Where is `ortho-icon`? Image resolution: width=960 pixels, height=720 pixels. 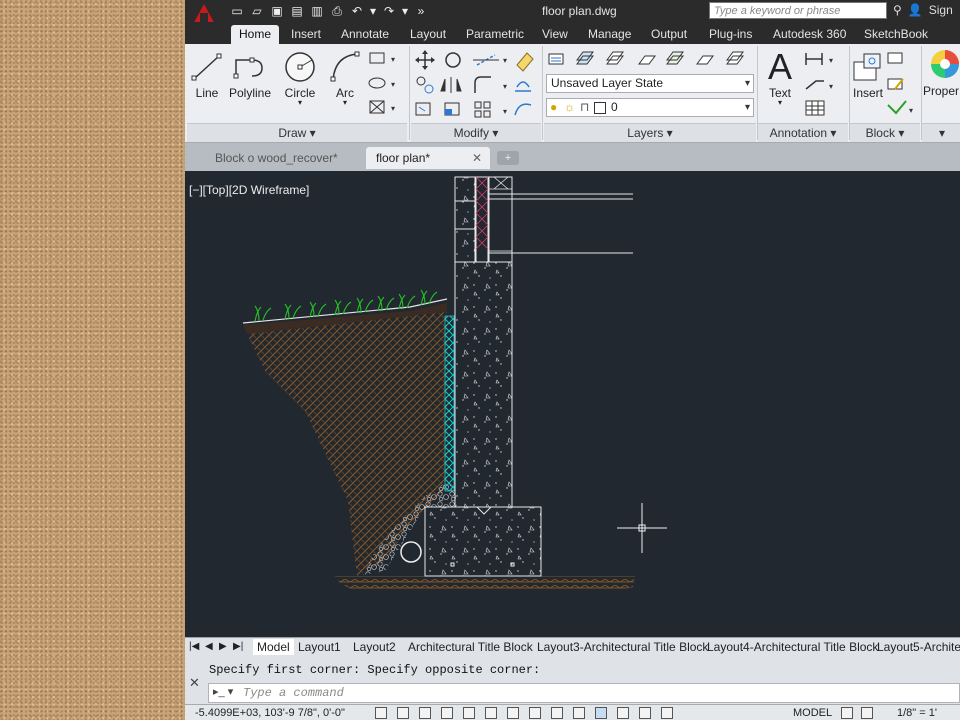 ortho-icon is located at coordinates (447, 713).